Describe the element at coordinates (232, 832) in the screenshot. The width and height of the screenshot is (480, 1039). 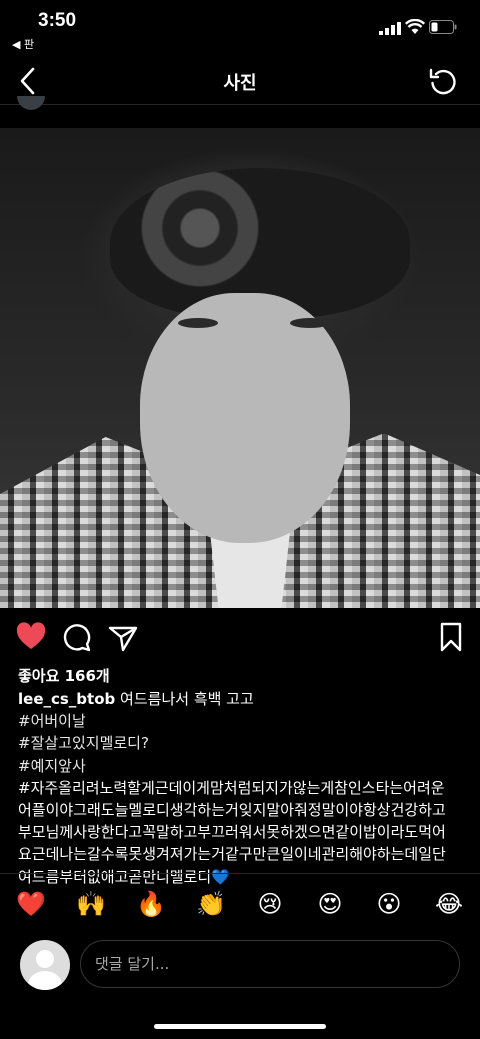
I see `caption-line: 부모님께사랑한다고꼭말하고부끄러워서못하겠으면같이밥이라도먹어` at that location.